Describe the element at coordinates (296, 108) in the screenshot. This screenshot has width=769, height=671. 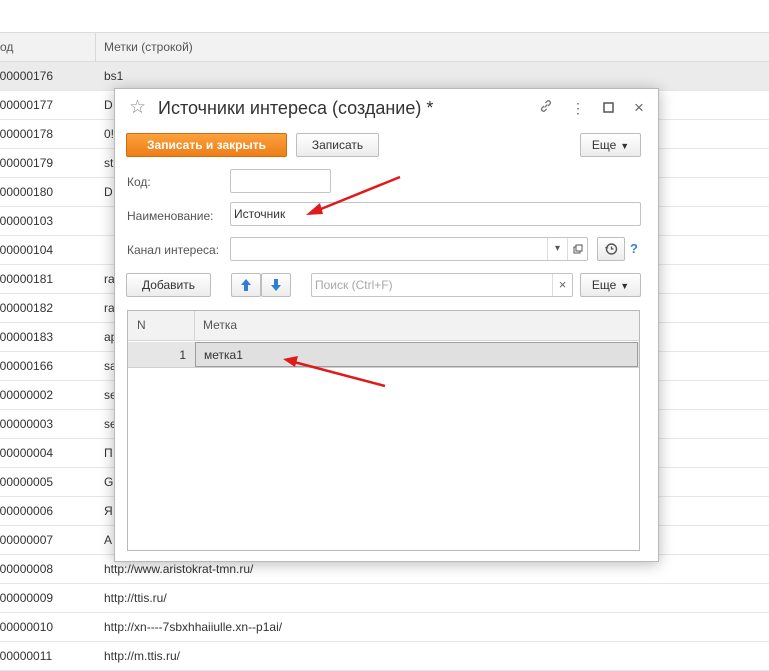
I see `dialog-title: Источники интереса (создание) *` at that location.